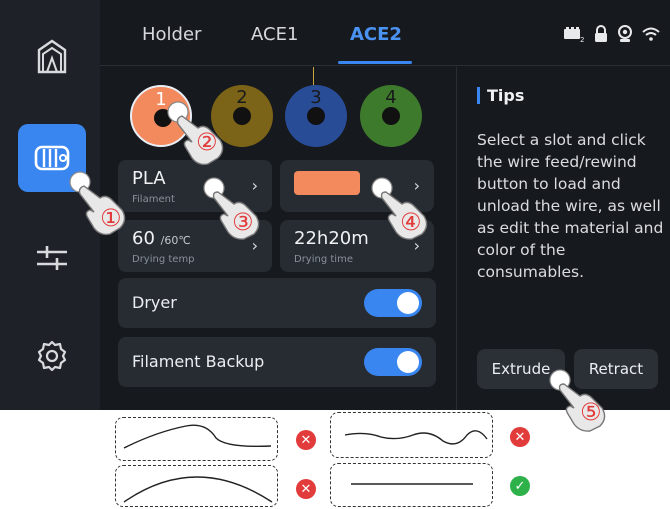 This screenshot has height=509, width=670. What do you see at coordinates (111, 218) in the screenshot?
I see `callout-1: ①` at bounding box center [111, 218].